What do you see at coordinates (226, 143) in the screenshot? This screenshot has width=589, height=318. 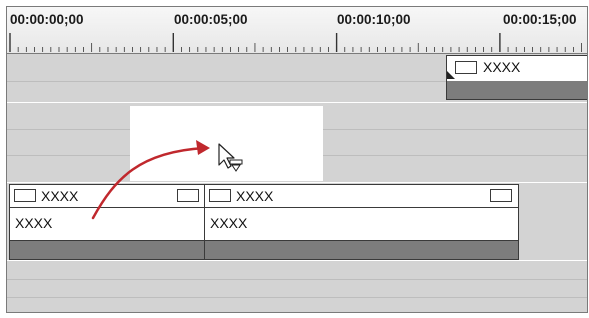 I see `drop-target-zone` at bounding box center [226, 143].